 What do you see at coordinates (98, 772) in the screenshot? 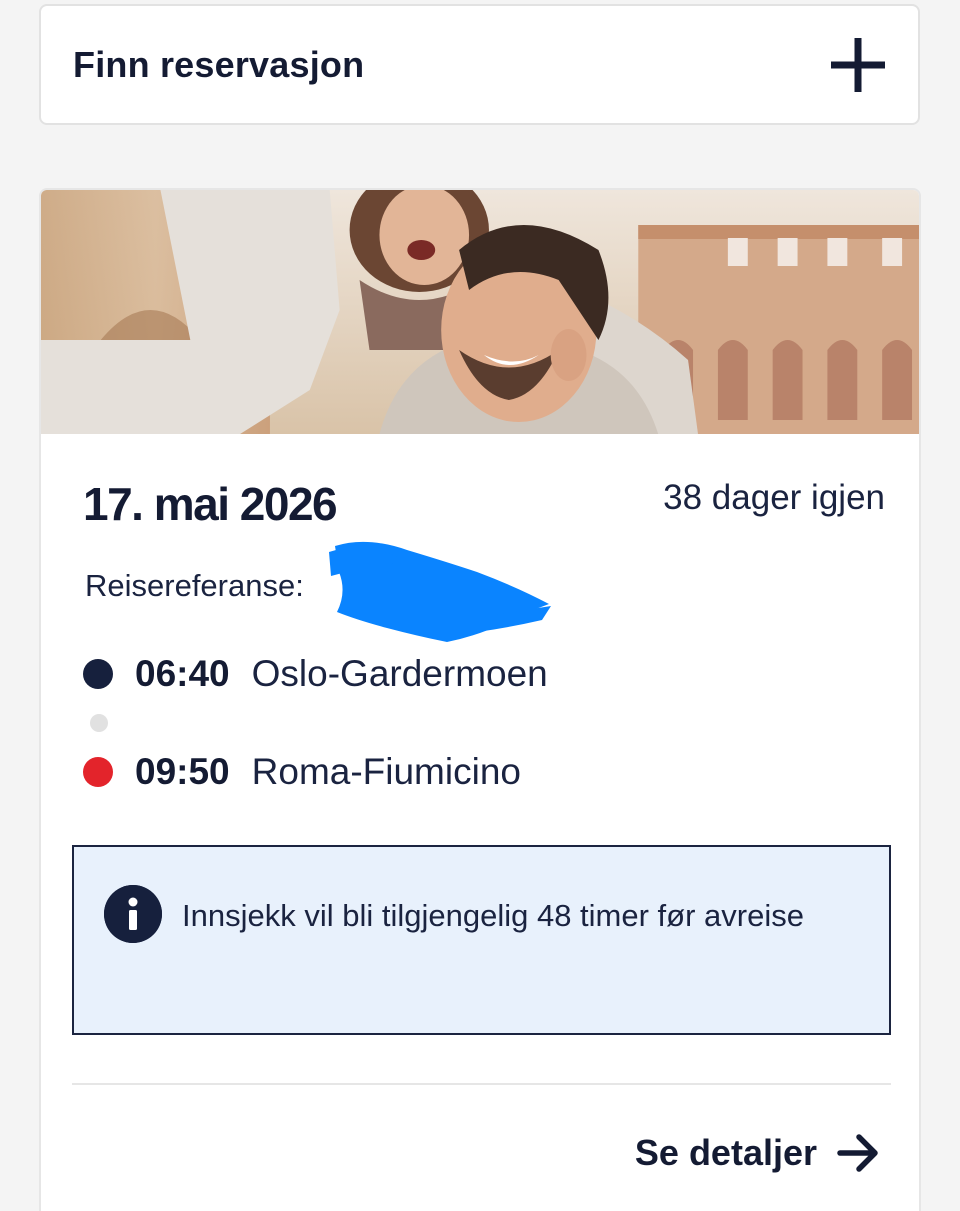
I see `arrival-dot` at bounding box center [98, 772].